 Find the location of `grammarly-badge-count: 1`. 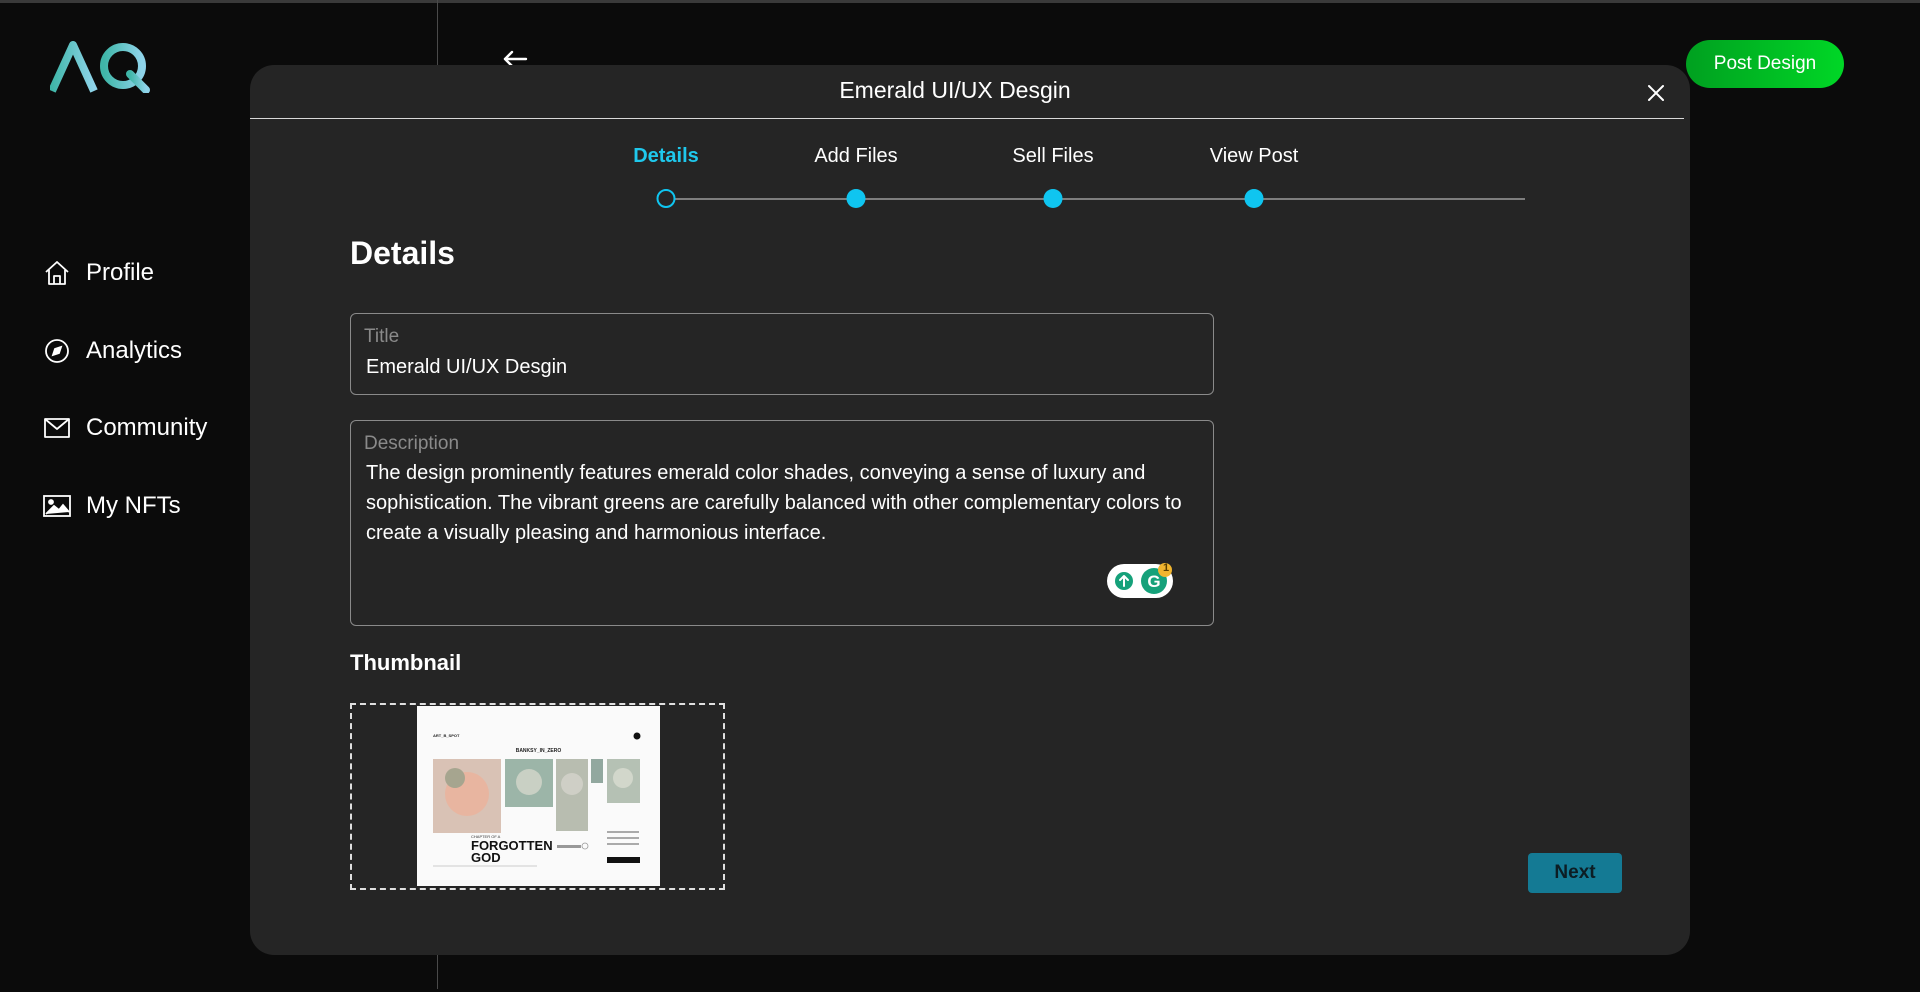

grammarly-badge-count: 1 is located at coordinates (1166, 568).